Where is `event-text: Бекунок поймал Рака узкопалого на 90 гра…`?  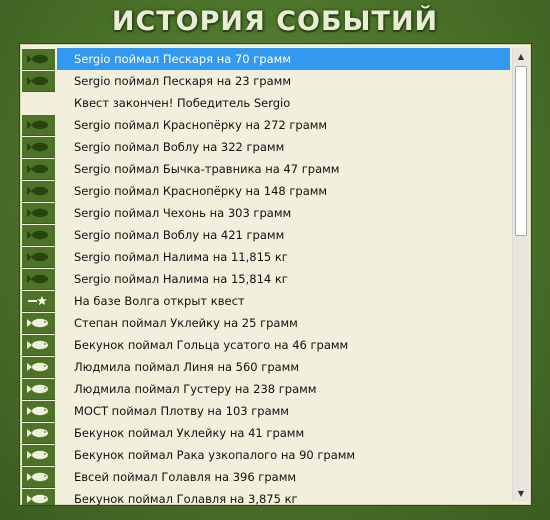
event-text: Бекунок поймал Рака узкопалого на 90 гра… is located at coordinates (215, 455).